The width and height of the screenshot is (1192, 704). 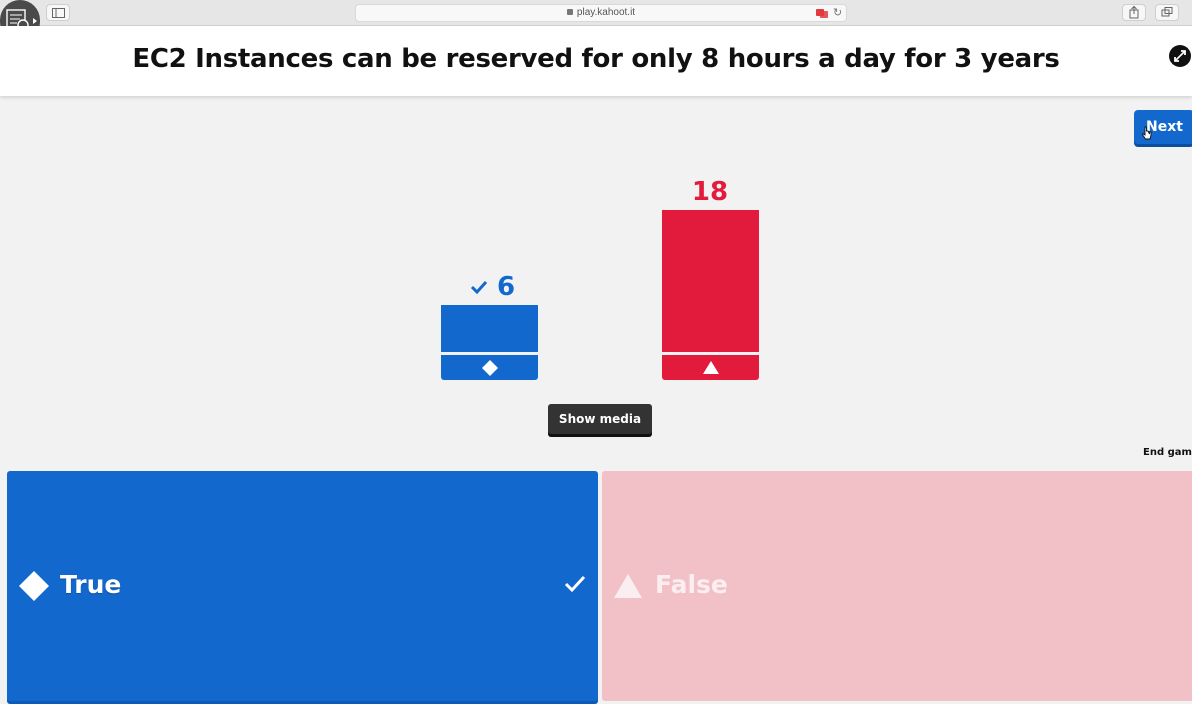 What do you see at coordinates (710, 192) in the screenshot?
I see `false-count-label: 18` at bounding box center [710, 192].